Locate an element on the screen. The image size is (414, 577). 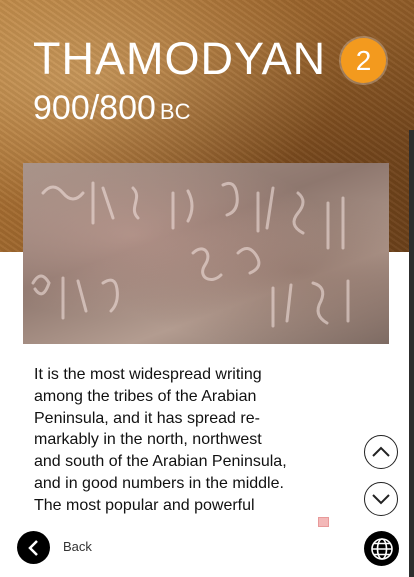
date-heading: 900/800 BC is located at coordinates (111, 110).